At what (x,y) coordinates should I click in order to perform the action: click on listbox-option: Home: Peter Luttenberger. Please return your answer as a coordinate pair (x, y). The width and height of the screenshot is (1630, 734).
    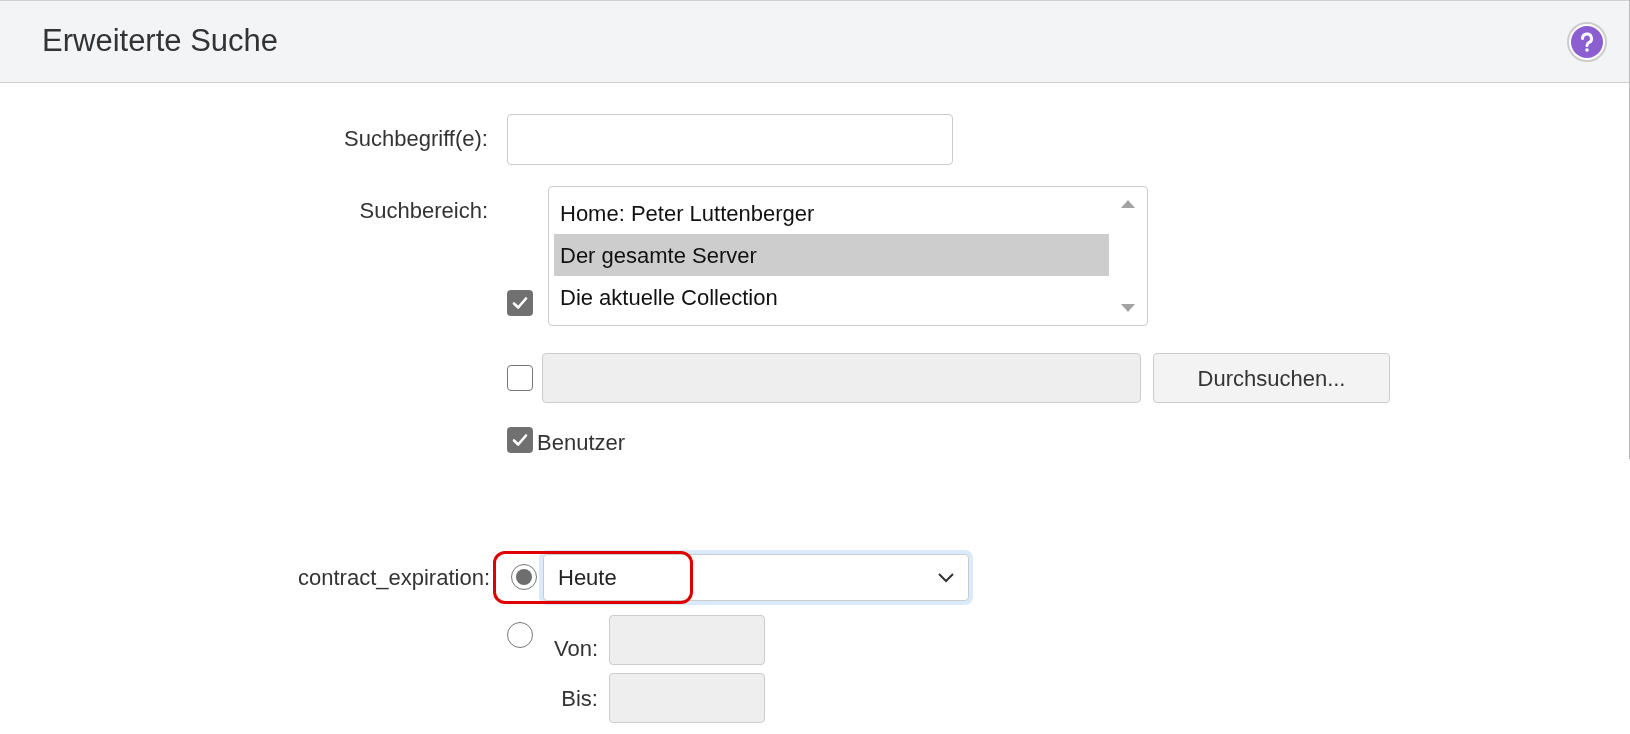
    Looking at the image, I should click on (831, 213).